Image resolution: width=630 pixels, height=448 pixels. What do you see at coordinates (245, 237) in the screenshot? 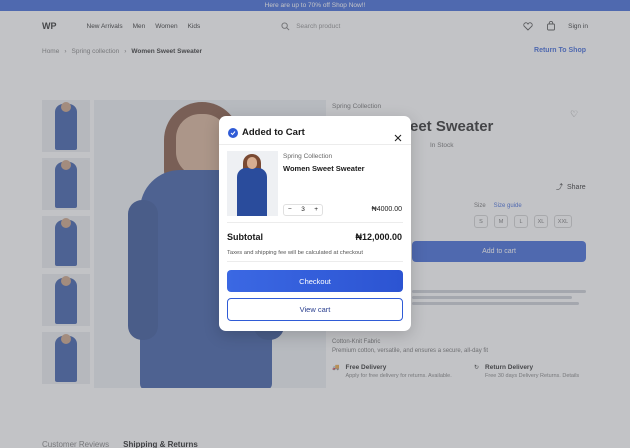
I see `subtotal-label: Subtotal` at bounding box center [245, 237].